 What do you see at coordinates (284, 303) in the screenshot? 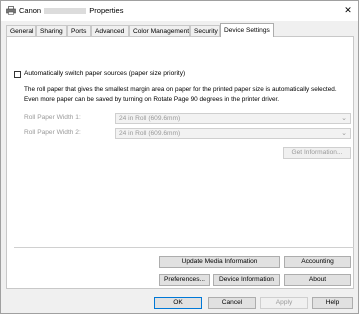
I see `apply-button: Apply` at bounding box center [284, 303].